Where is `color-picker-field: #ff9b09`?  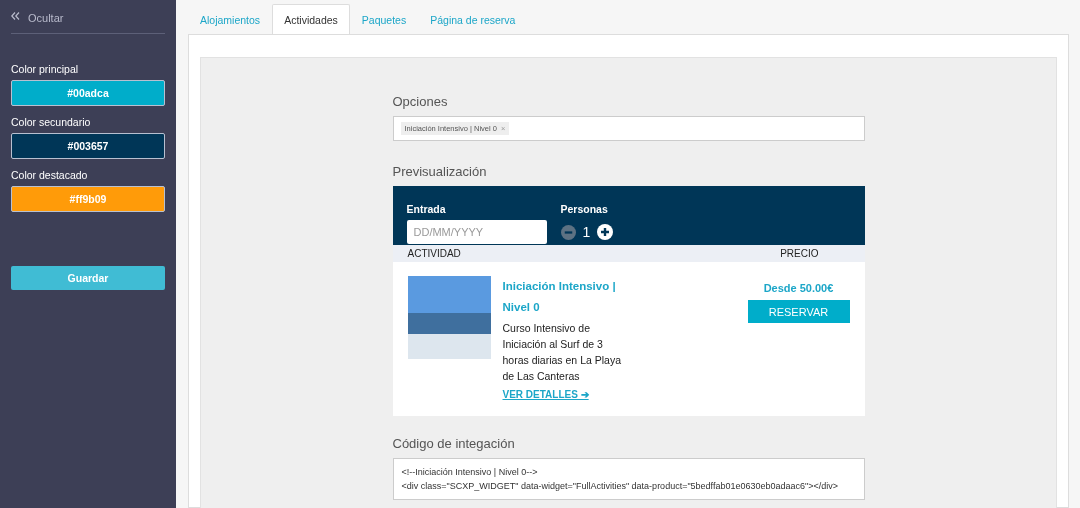 color-picker-field: #ff9b09 is located at coordinates (88, 199).